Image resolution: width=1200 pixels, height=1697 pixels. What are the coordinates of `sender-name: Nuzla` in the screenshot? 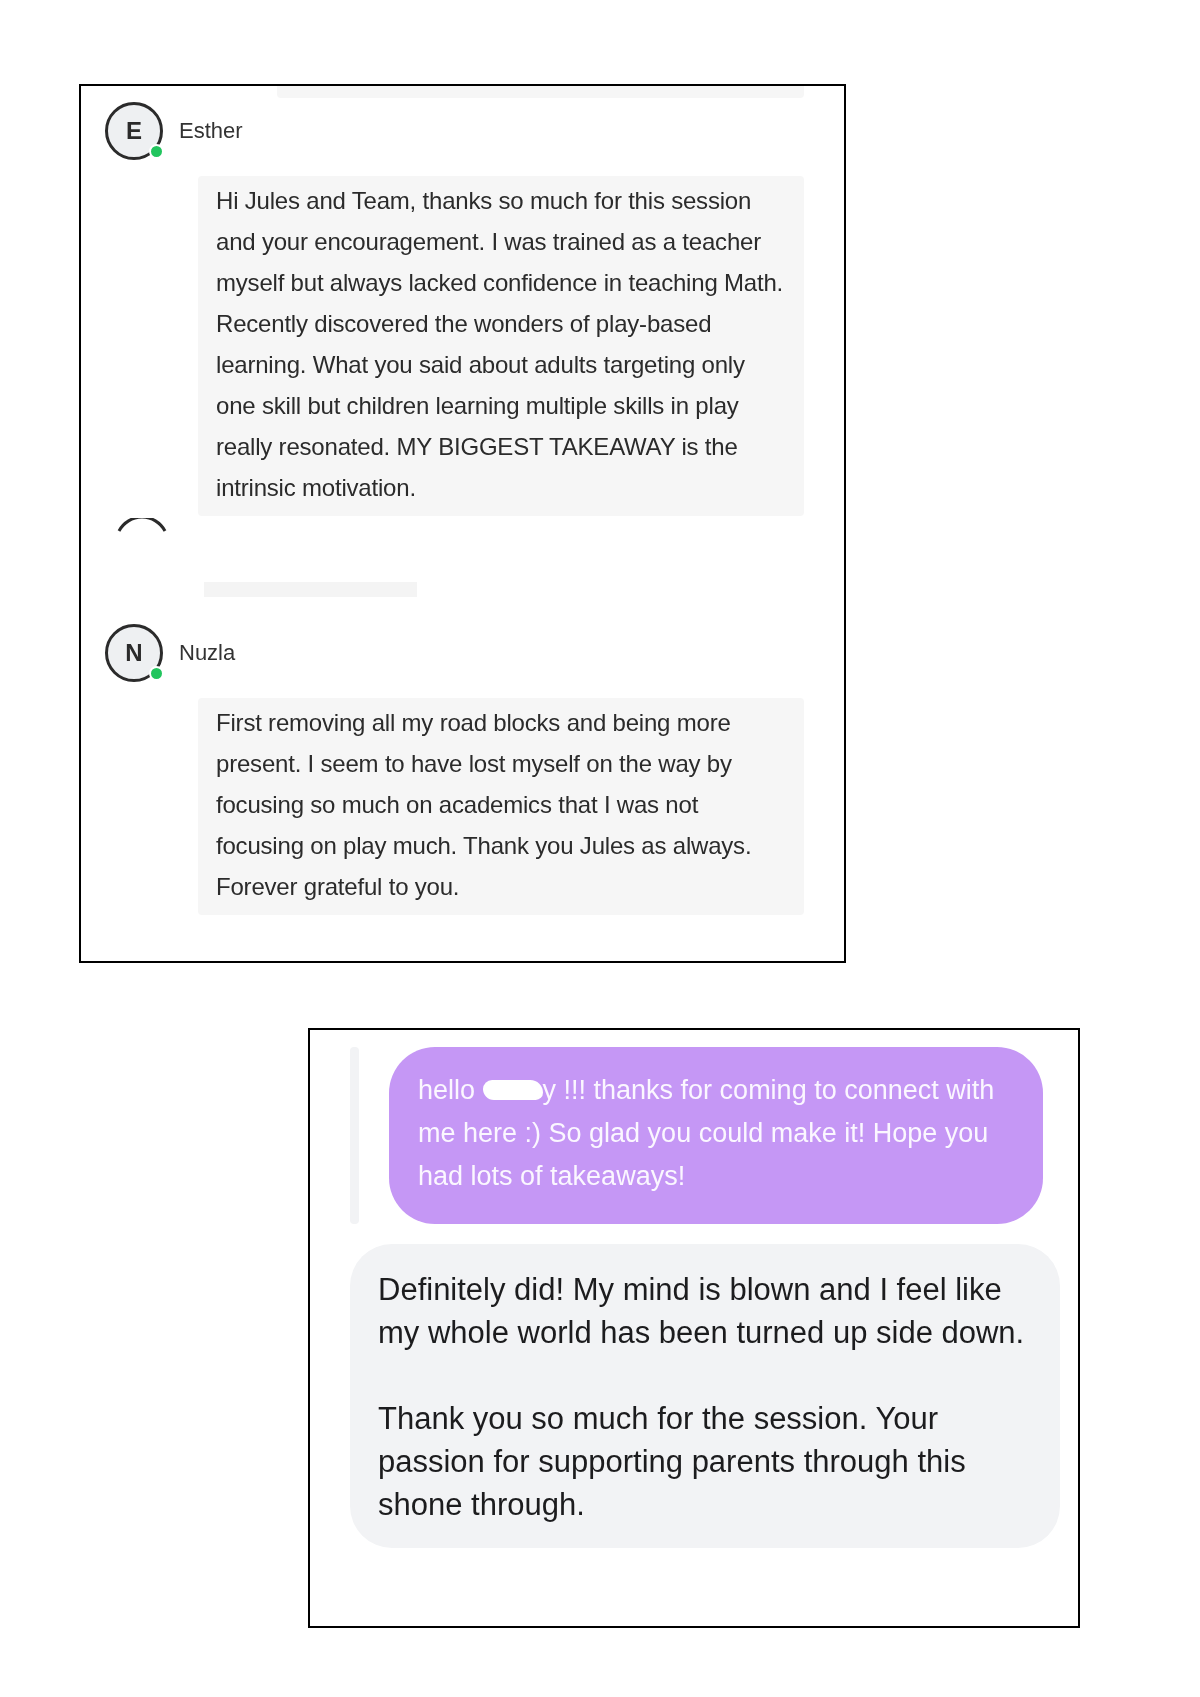 It's located at (207, 653).